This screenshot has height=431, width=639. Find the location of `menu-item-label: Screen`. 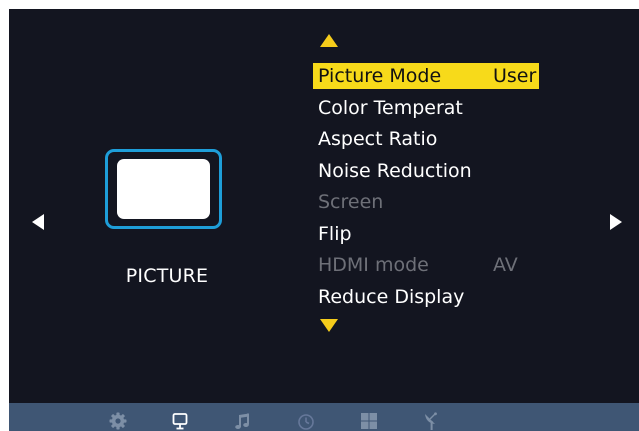

menu-item-label: Screen is located at coordinates (351, 202).